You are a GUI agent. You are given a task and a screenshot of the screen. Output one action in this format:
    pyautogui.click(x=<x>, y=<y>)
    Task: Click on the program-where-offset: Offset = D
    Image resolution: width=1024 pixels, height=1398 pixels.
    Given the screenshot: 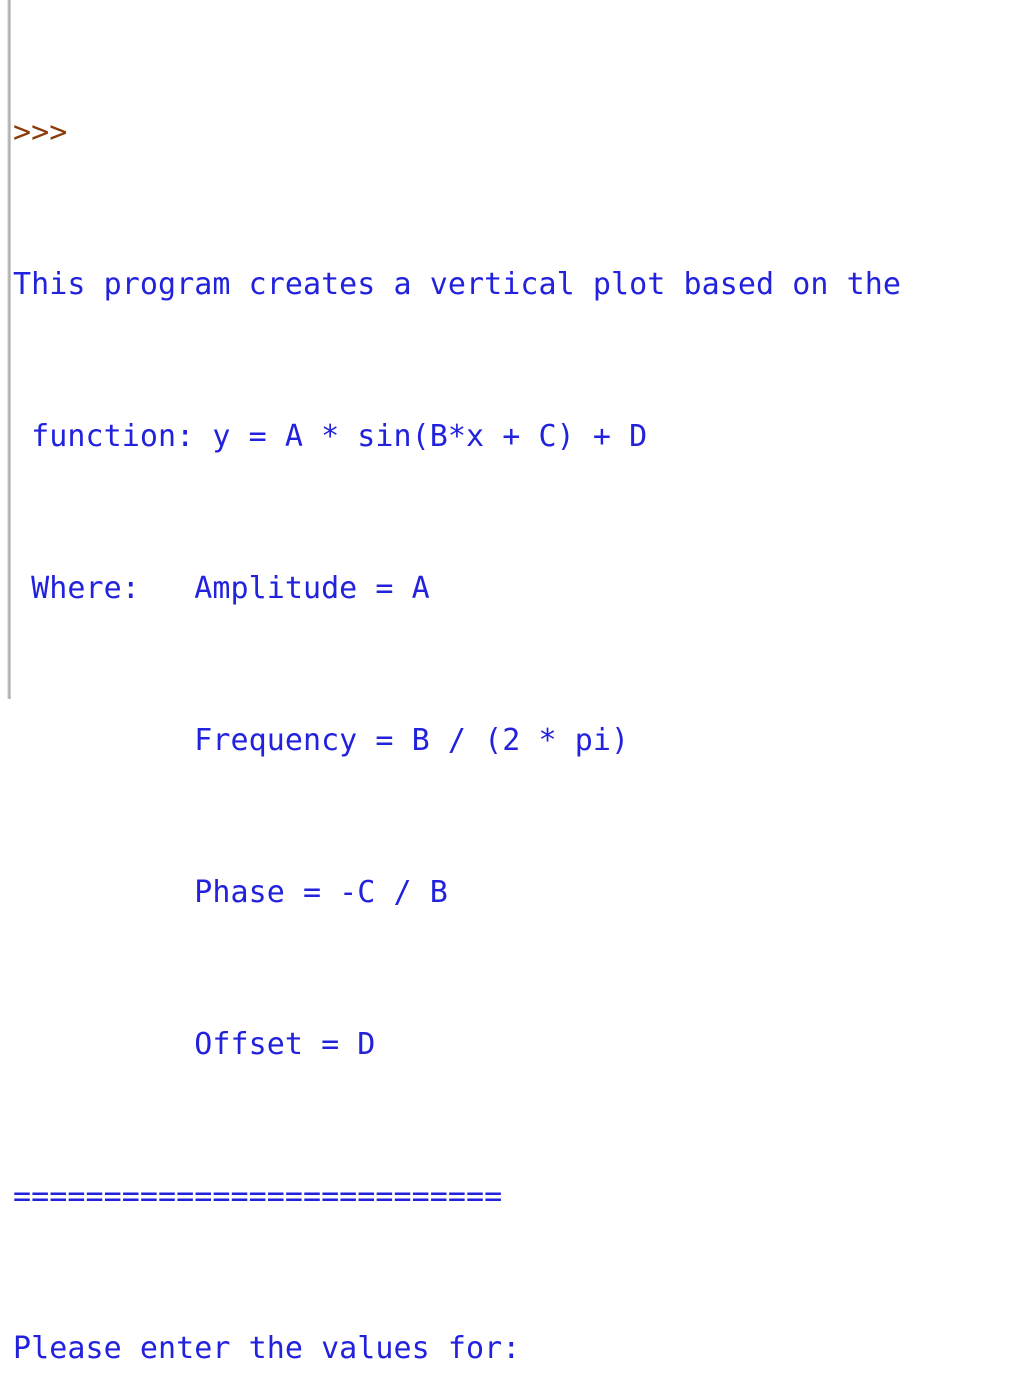 What is the action you would take?
    pyautogui.click(x=194, y=1044)
    